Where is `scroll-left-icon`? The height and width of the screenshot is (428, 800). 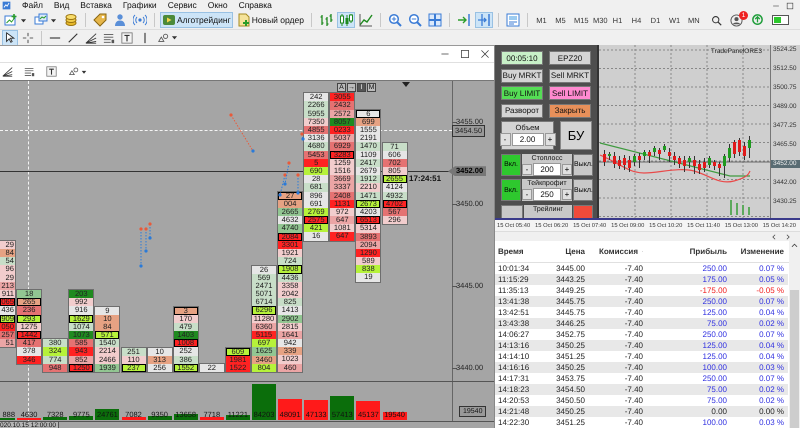 scroll-left-icon is located at coordinates (774, 236).